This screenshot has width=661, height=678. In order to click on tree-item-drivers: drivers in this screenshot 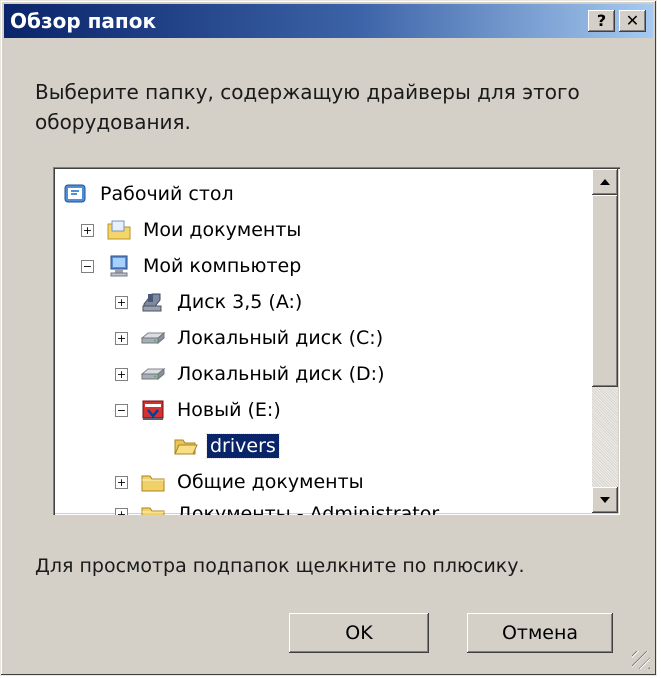, I will do `click(226, 446)`.